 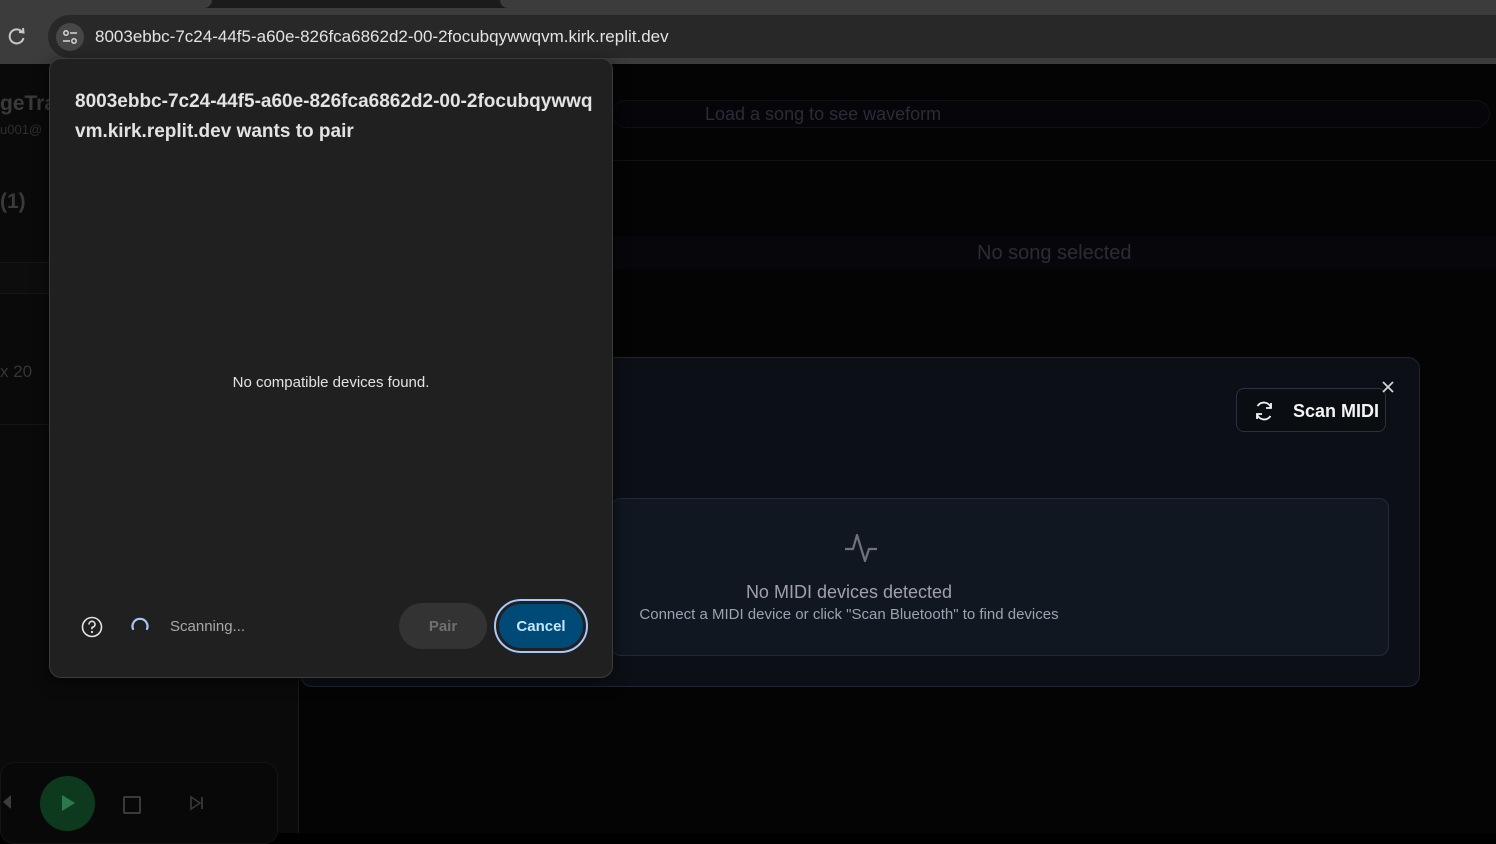 I want to click on close-icon, so click(x=1388, y=387).